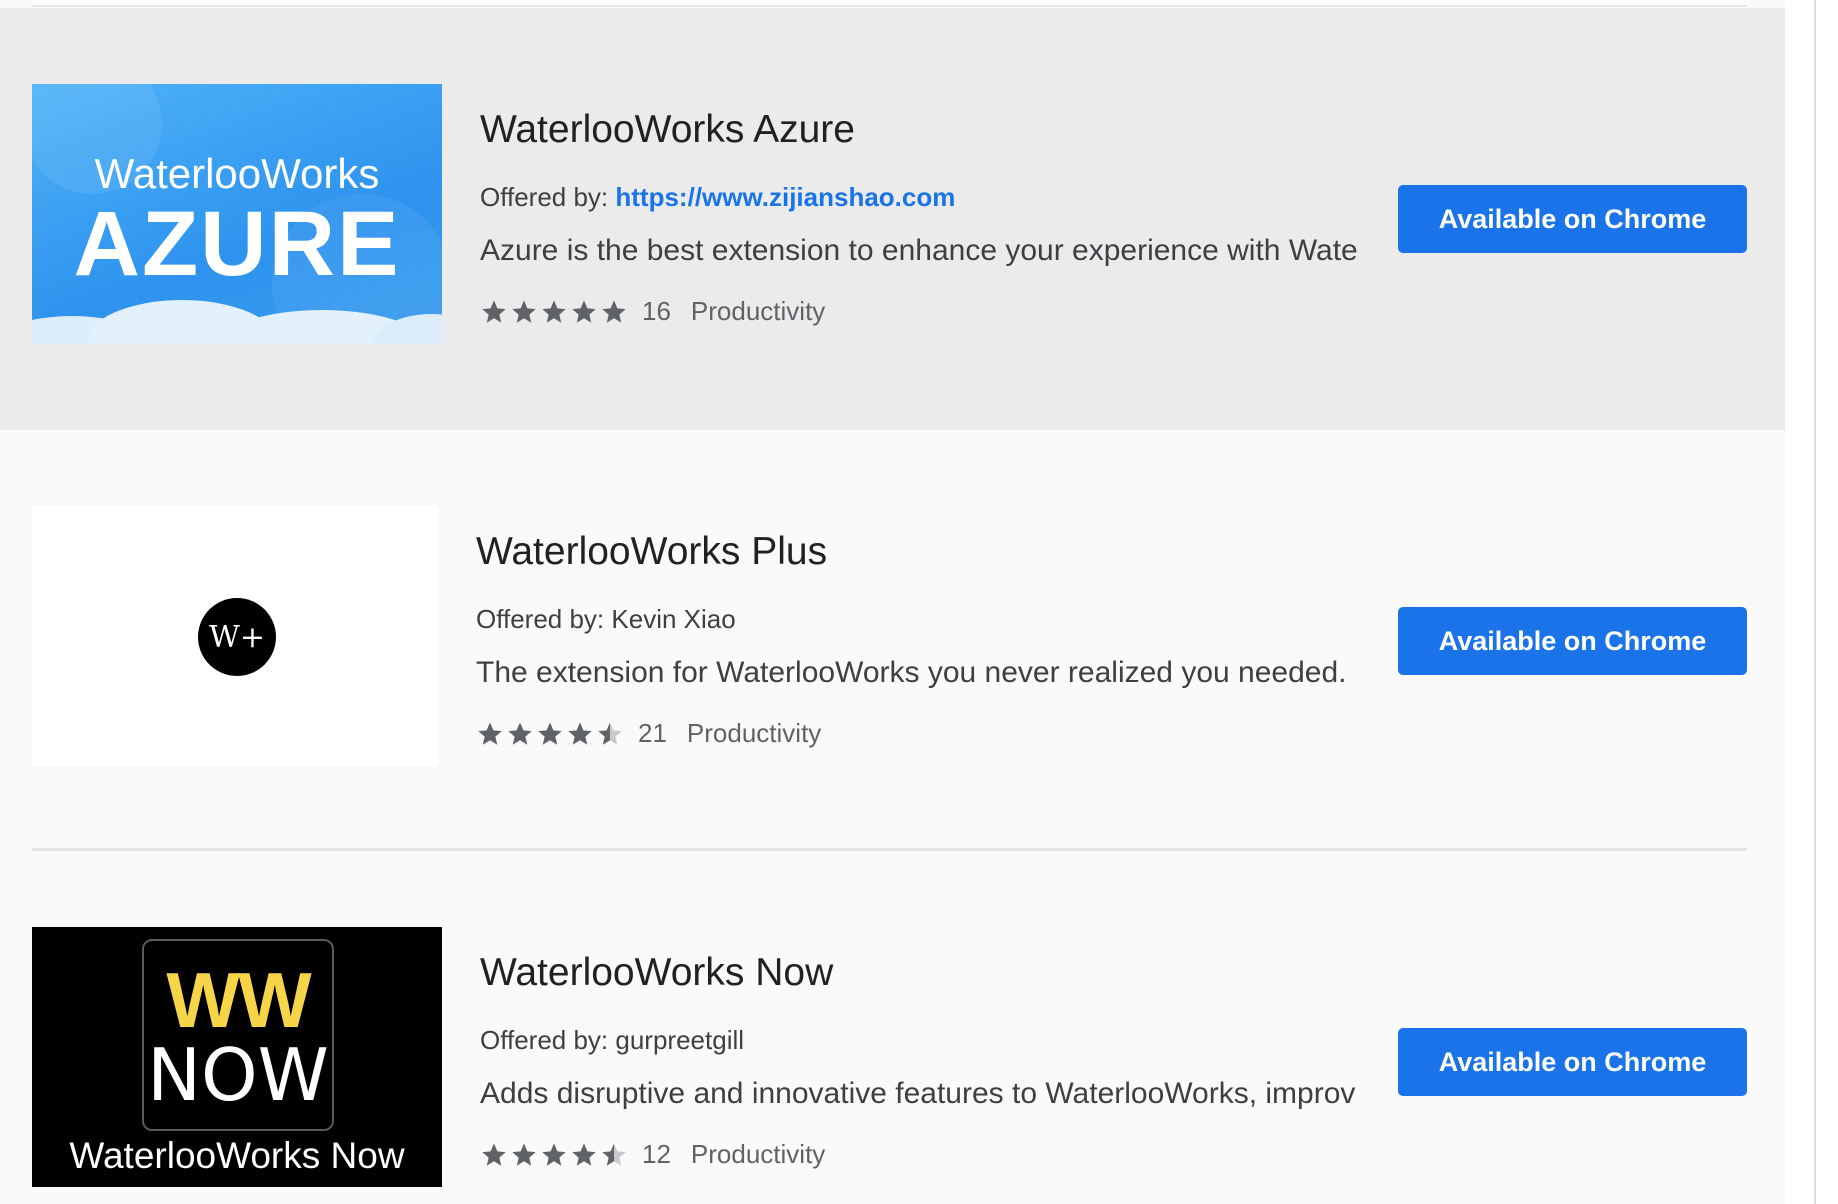 Image resolution: width=1838 pixels, height=1204 pixels. I want to click on rating-count: 21, so click(652, 733).